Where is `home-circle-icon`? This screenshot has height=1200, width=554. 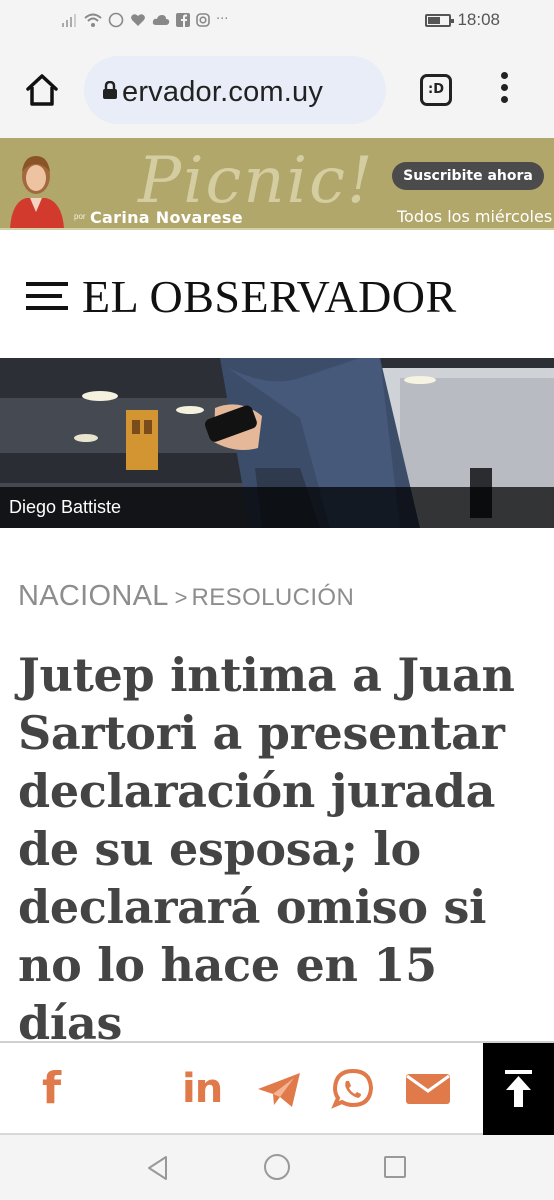
home-circle-icon is located at coordinates (277, 1167).